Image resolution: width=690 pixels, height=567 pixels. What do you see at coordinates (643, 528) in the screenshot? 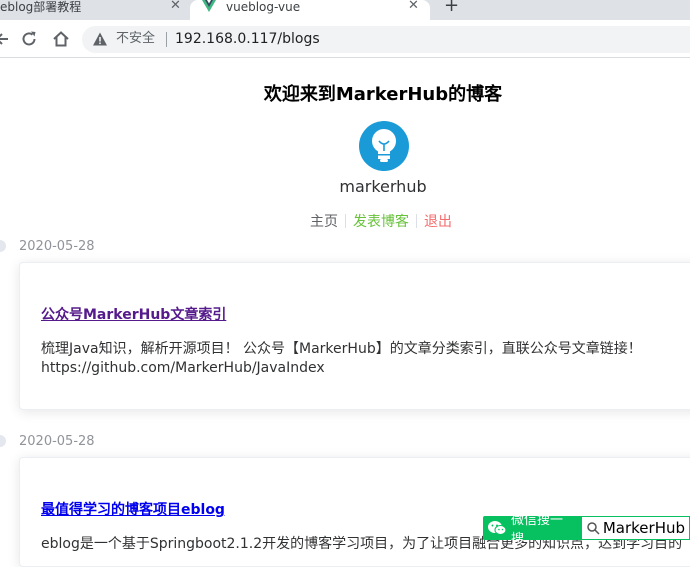
I see `watermark-account: MarkerHub` at bounding box center [643, 528].